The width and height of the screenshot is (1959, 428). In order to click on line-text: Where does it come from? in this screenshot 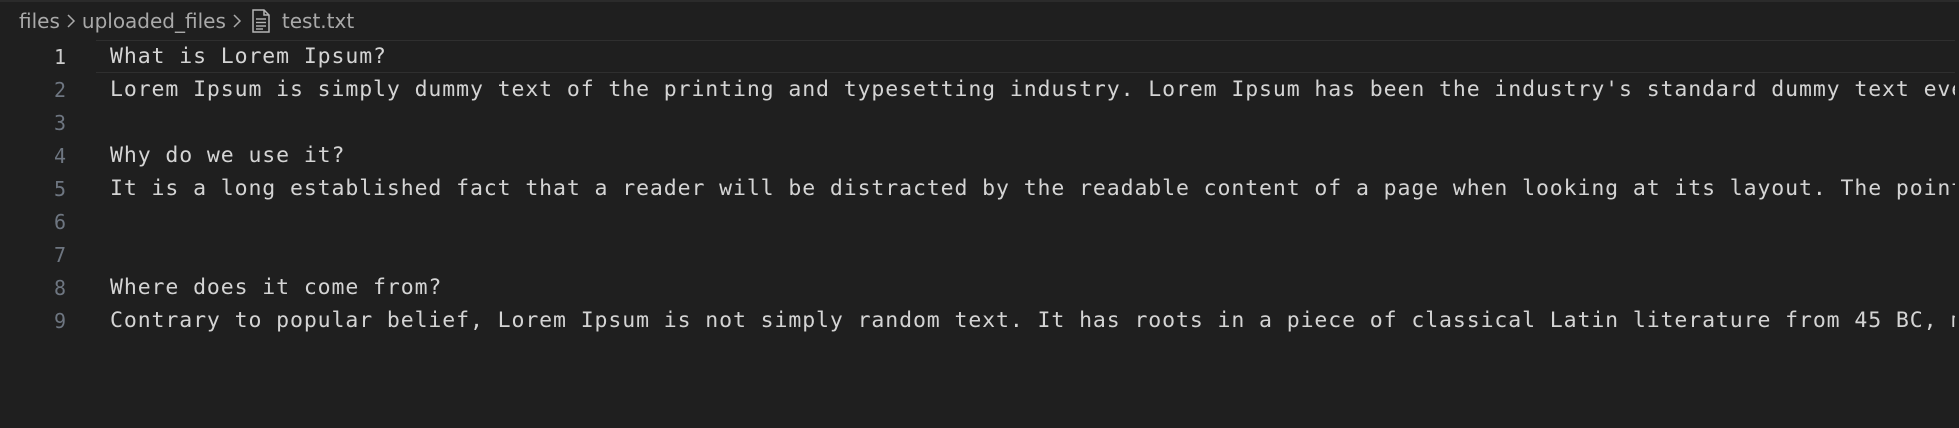, I will do `click(276, 287)`.